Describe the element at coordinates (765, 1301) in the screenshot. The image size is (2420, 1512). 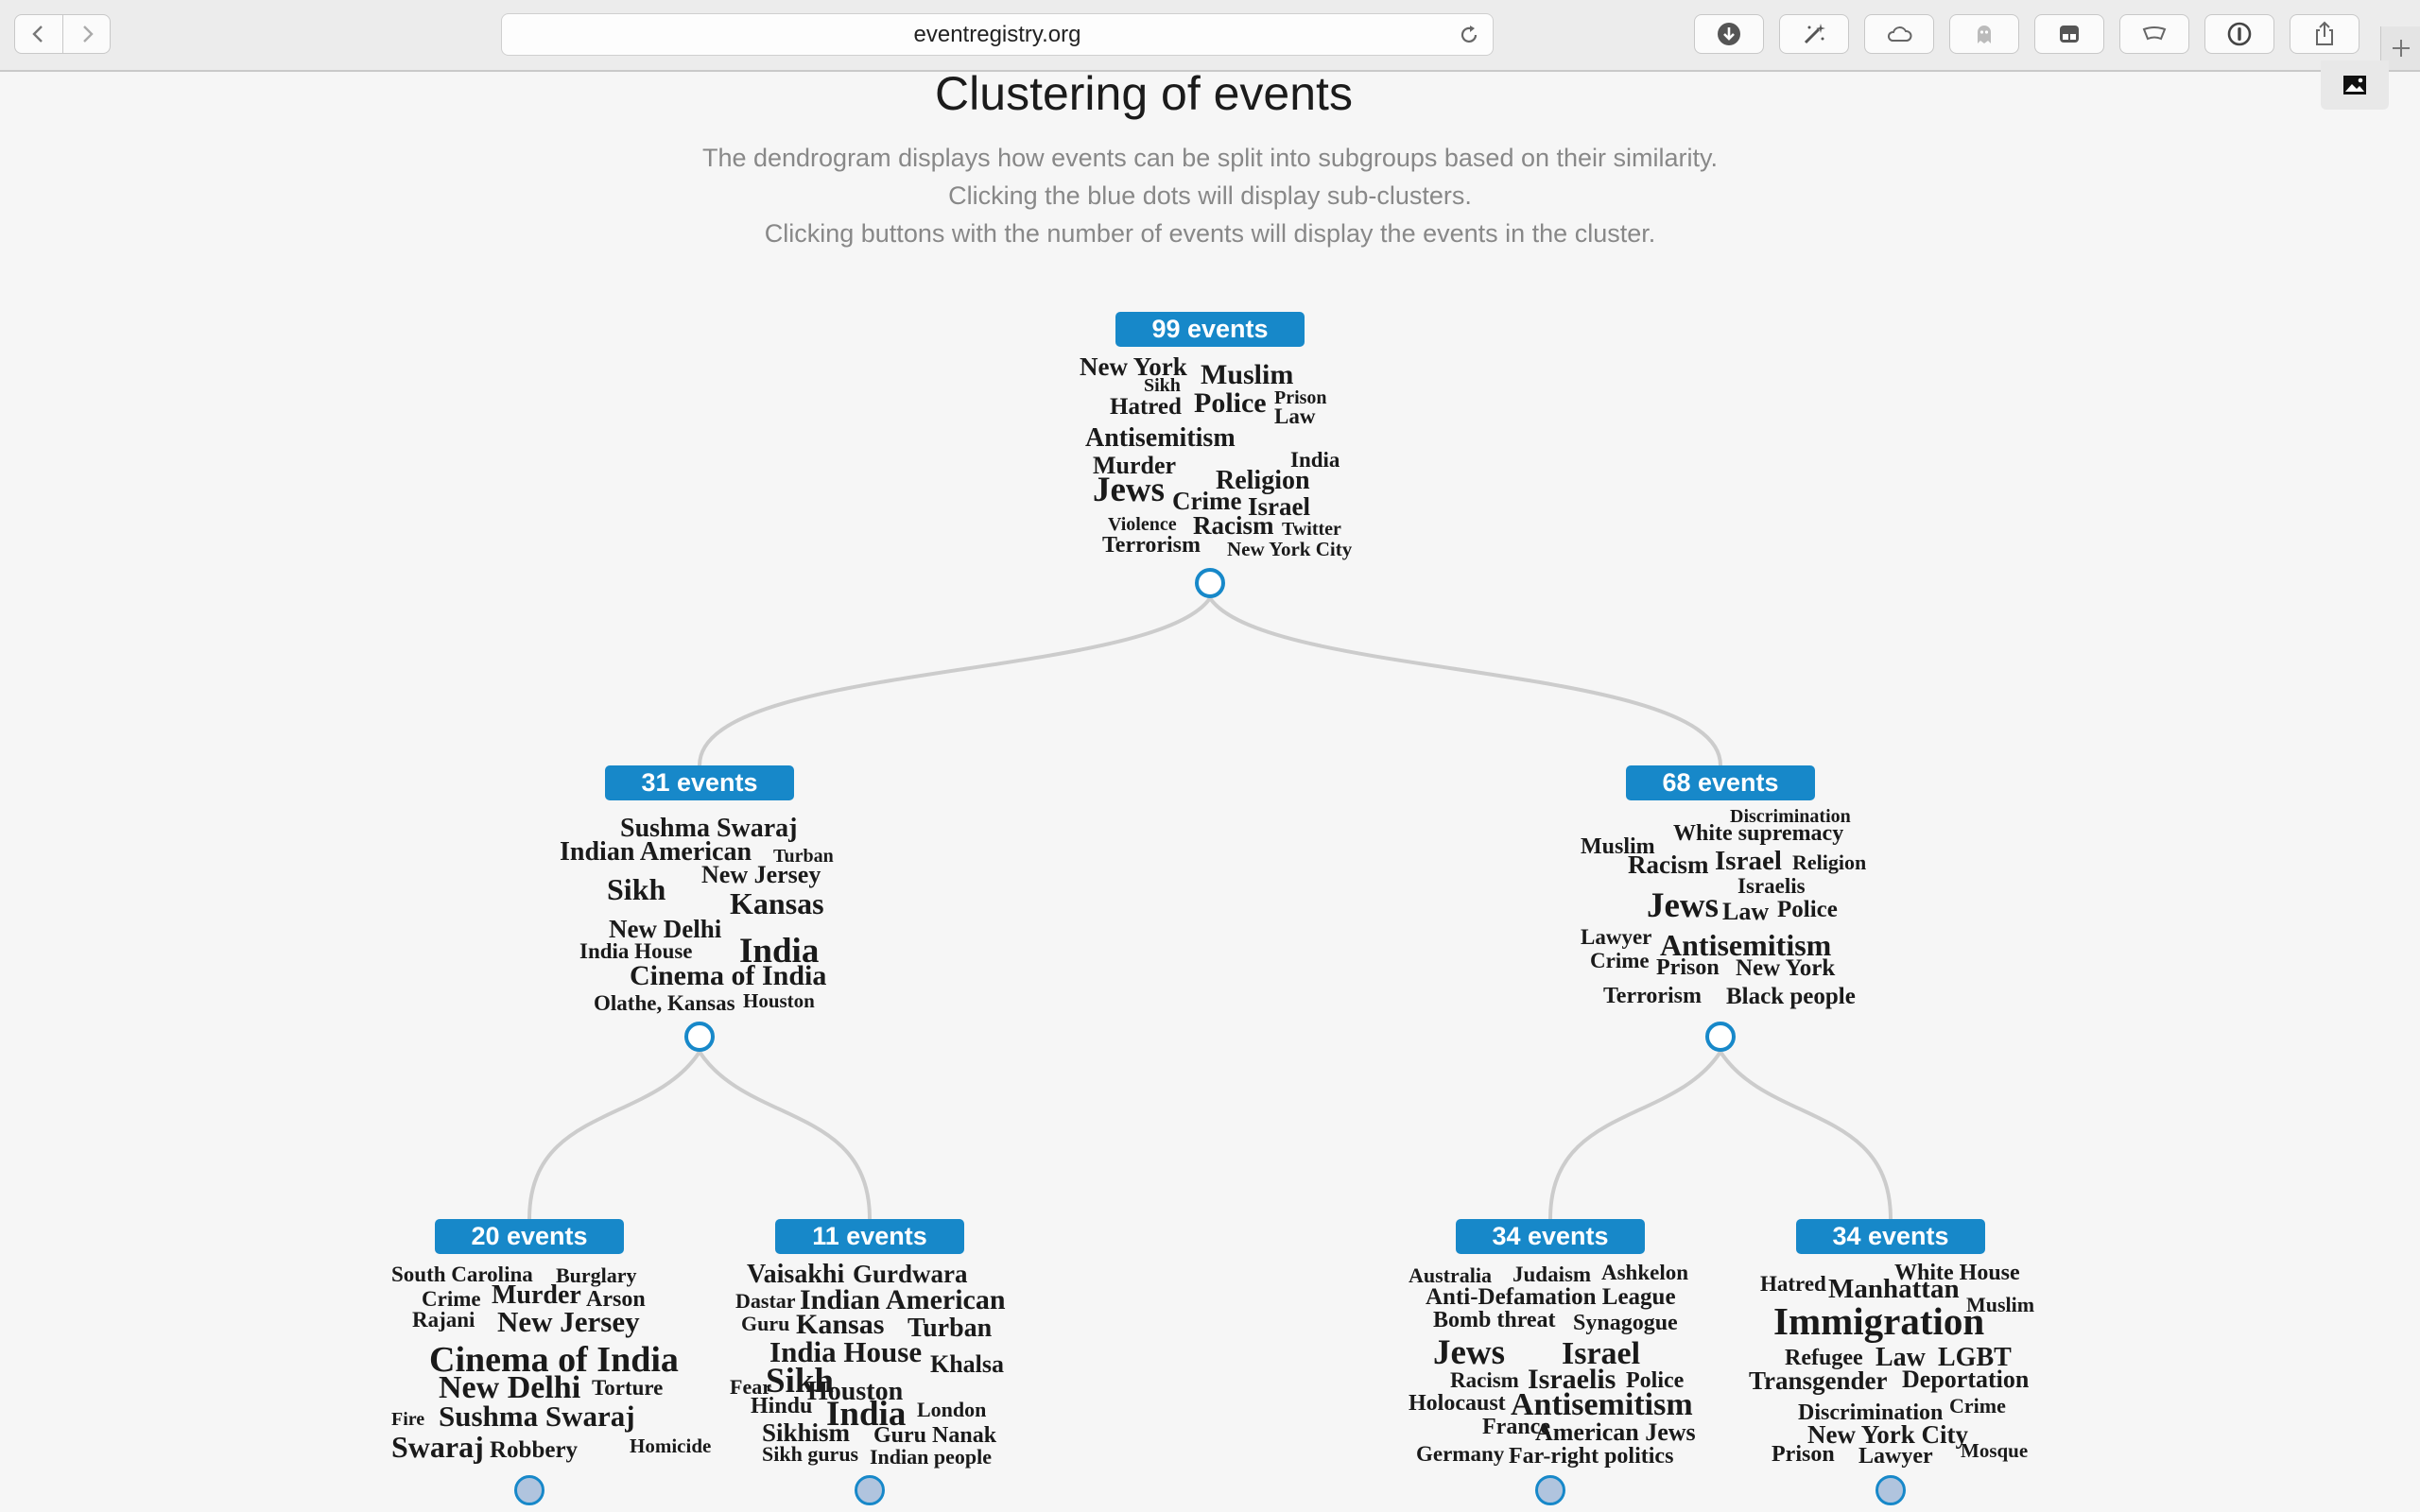
I see `cloud-keyword: Dastar` at that location.